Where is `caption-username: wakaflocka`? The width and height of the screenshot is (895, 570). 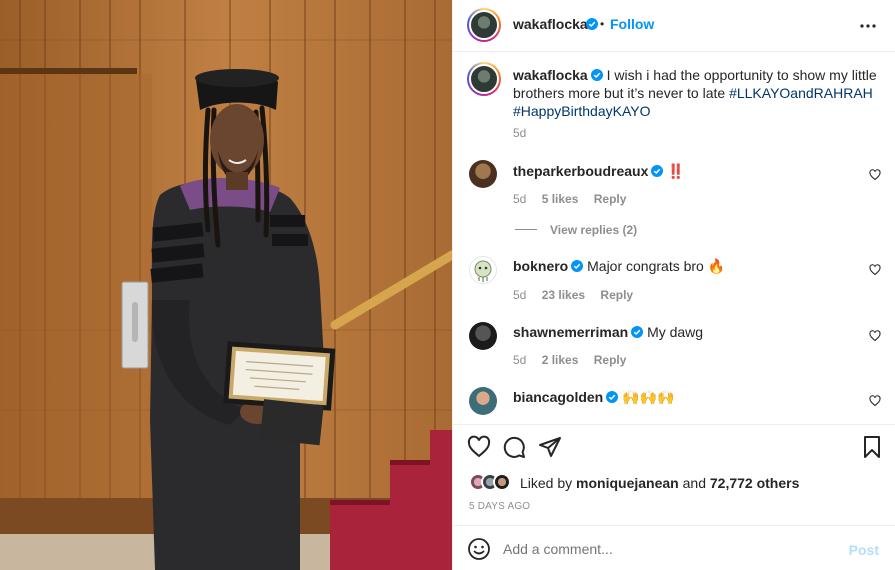 caption-username: wakaflocka is located at coordinates (550, 75).